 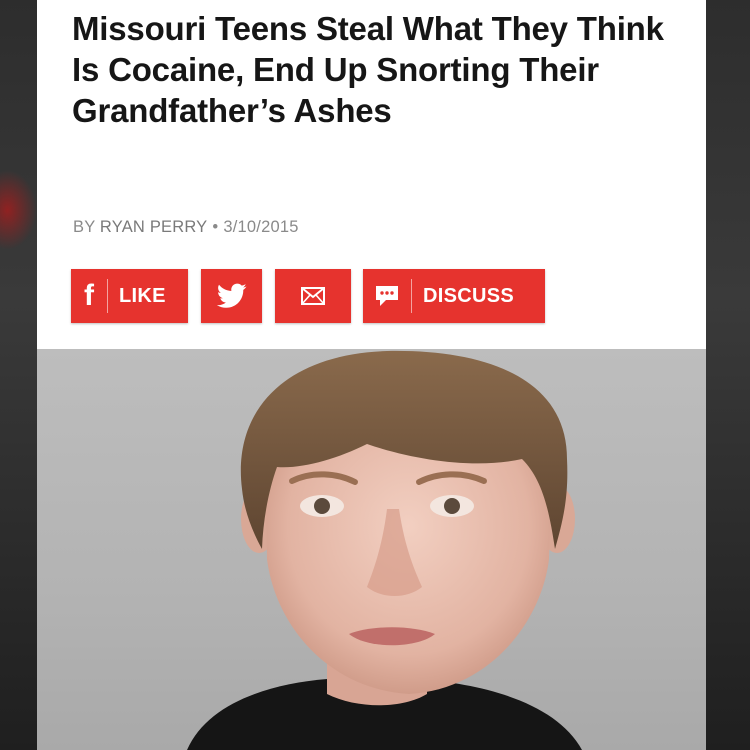 I want to click on email-share-button, so click(x=313, y=296).